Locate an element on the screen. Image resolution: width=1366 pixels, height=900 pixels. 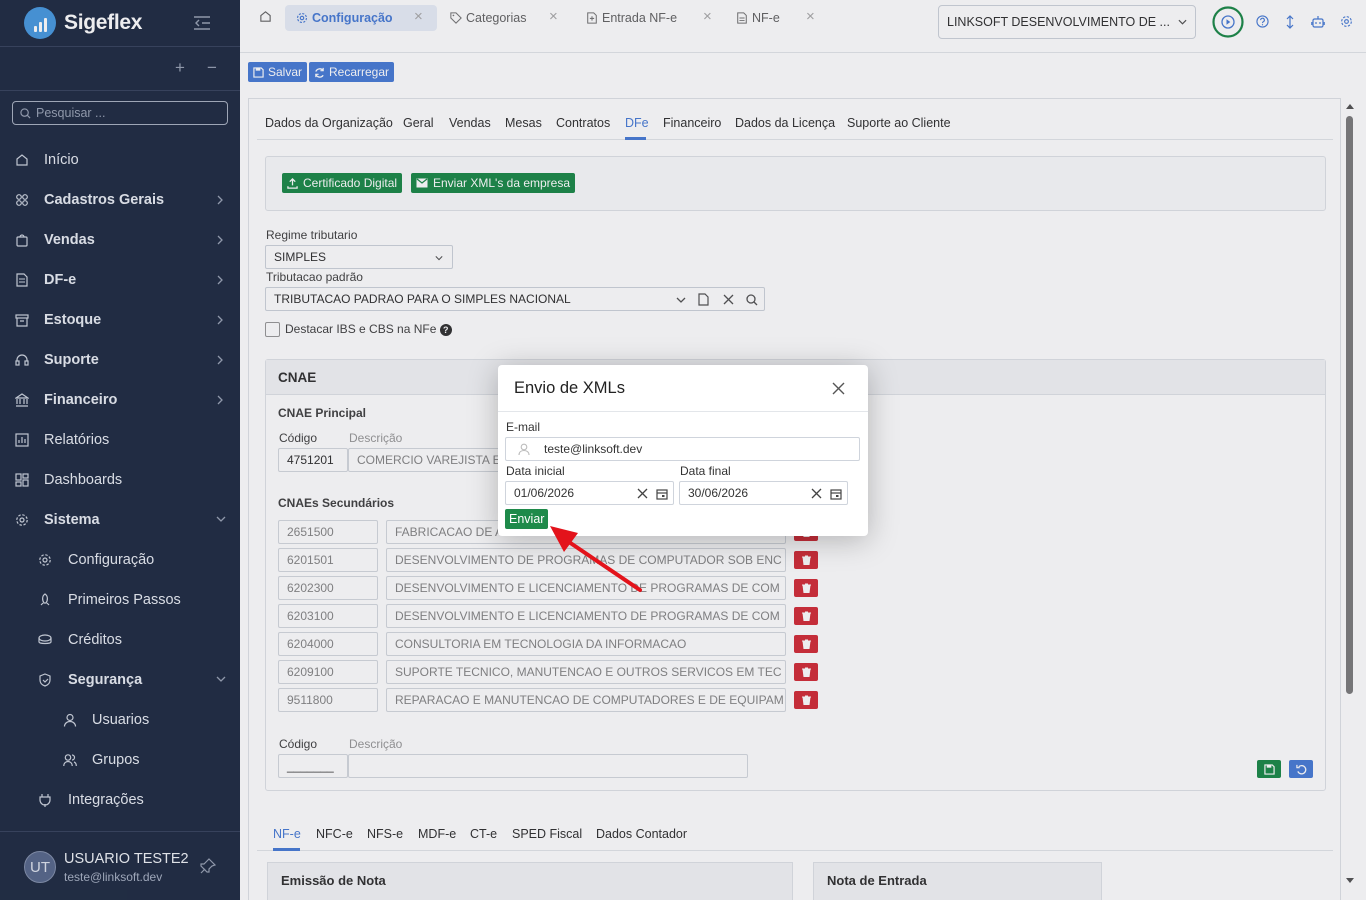
sidebar-item-dfe: DF-e is located at coordinates (120, 280).